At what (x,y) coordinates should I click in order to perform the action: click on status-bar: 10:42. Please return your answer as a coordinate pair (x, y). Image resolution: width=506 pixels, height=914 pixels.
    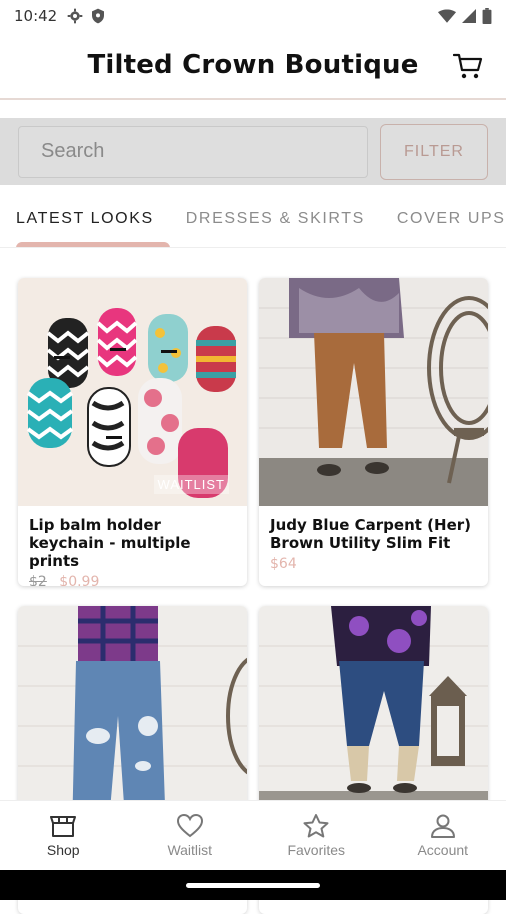
    Looking at the image, I should click on (253, 16).